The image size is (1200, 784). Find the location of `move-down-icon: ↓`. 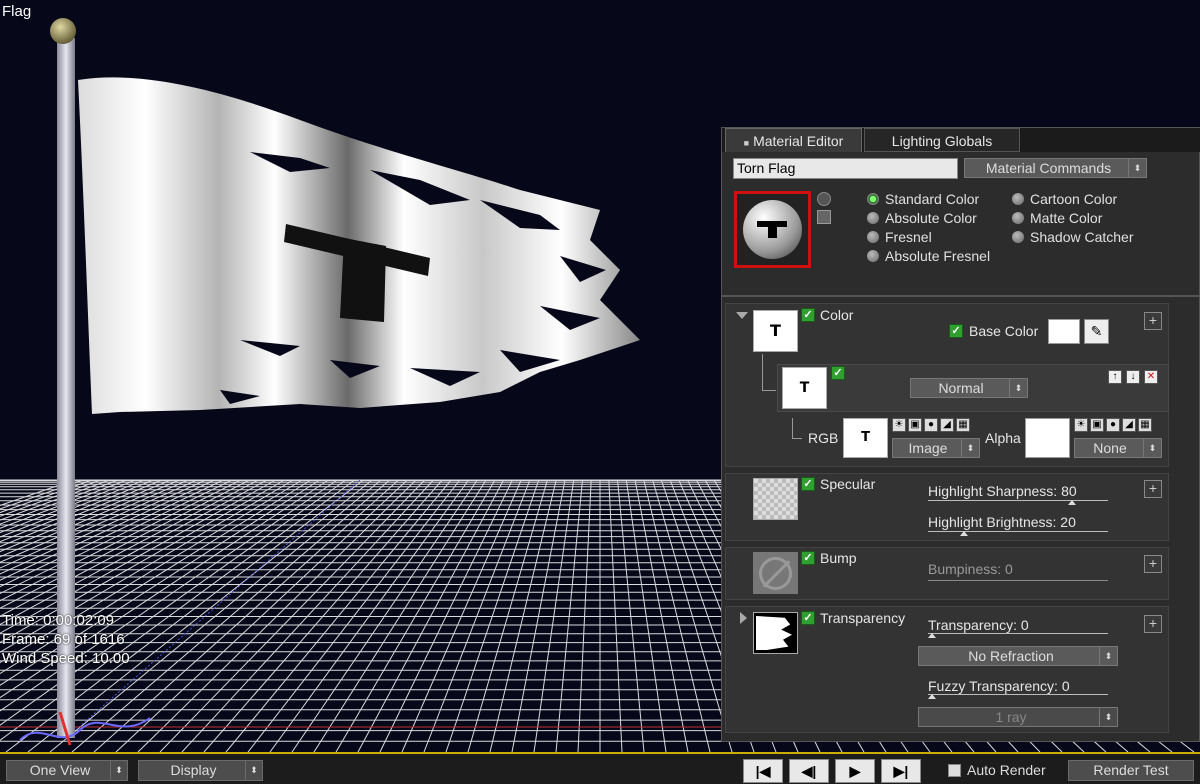

move-down-icon: ↓ is located at coordinates (1133, 377).